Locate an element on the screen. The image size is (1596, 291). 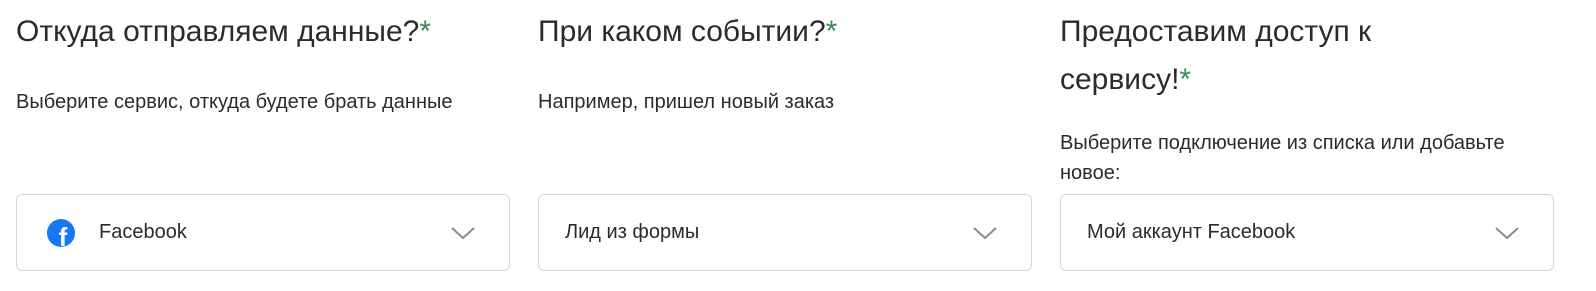
facebook-icon: f is located at coordinates (61, 232).